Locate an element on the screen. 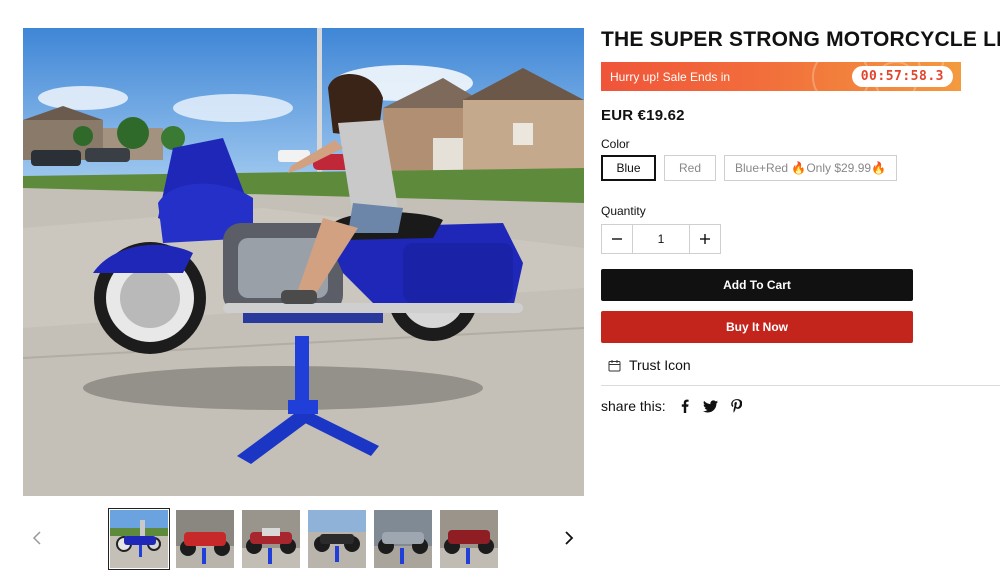  twitter-icon is located at coordinates (711, 405).